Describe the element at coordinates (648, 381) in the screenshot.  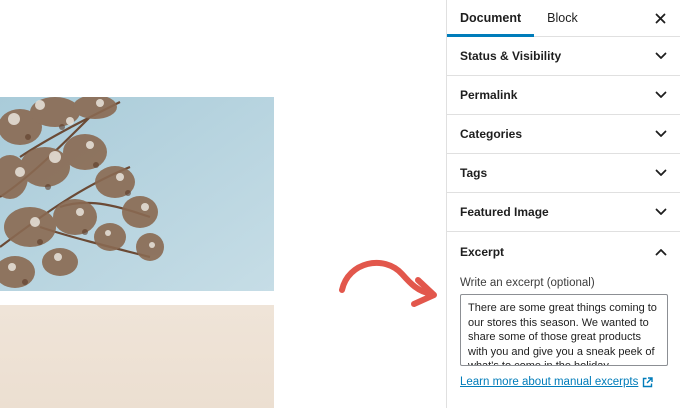
I see `external-link-icon` at that location.